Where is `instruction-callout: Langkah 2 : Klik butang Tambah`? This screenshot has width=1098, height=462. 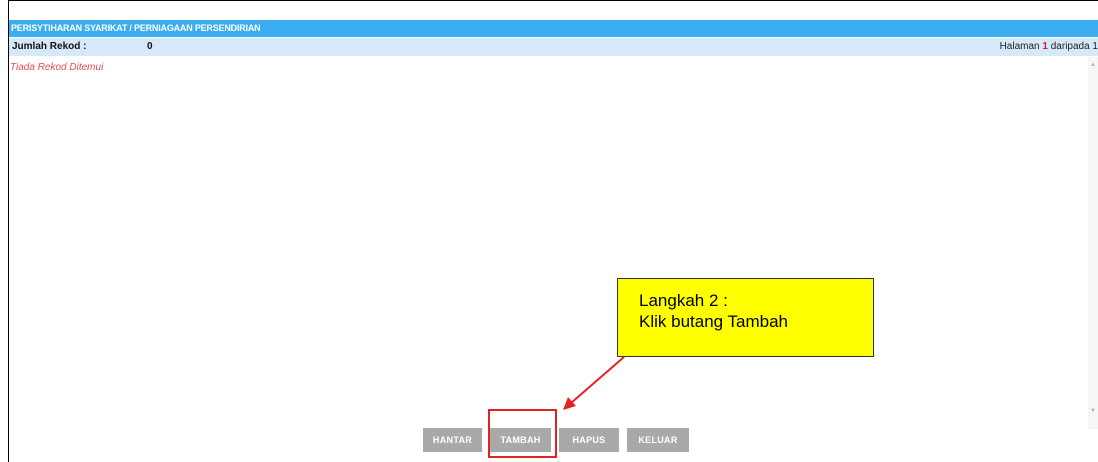
instruction-callout: Langkah 2 : Klik butang Tambah is located at coordinates (745, 317).